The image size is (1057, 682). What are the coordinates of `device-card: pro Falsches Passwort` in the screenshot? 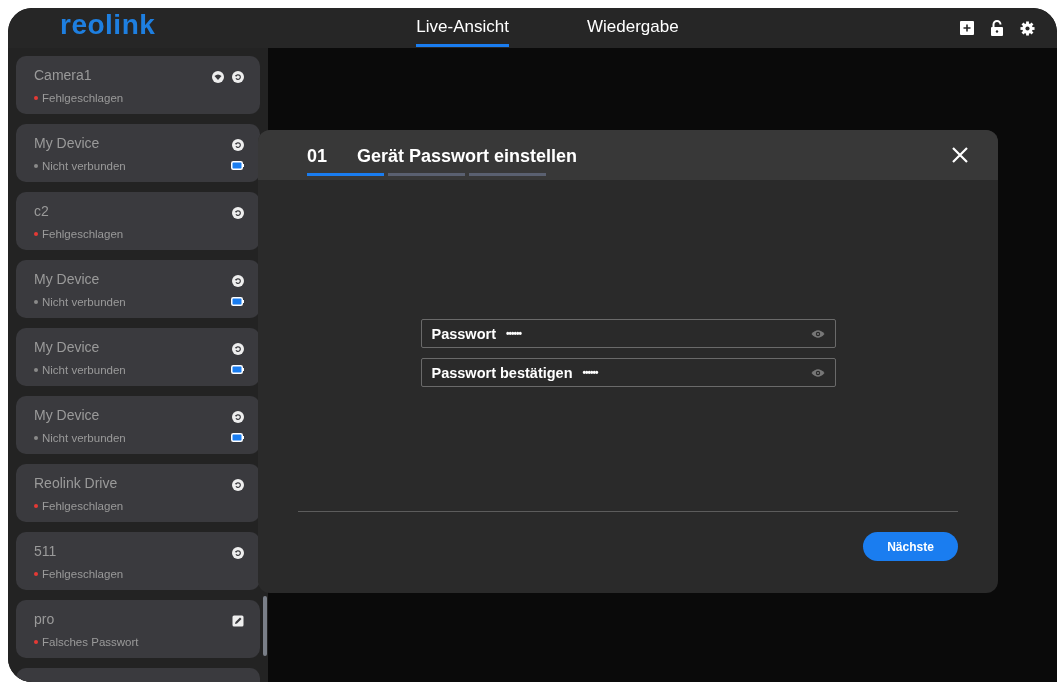 It's located at (138, 629).